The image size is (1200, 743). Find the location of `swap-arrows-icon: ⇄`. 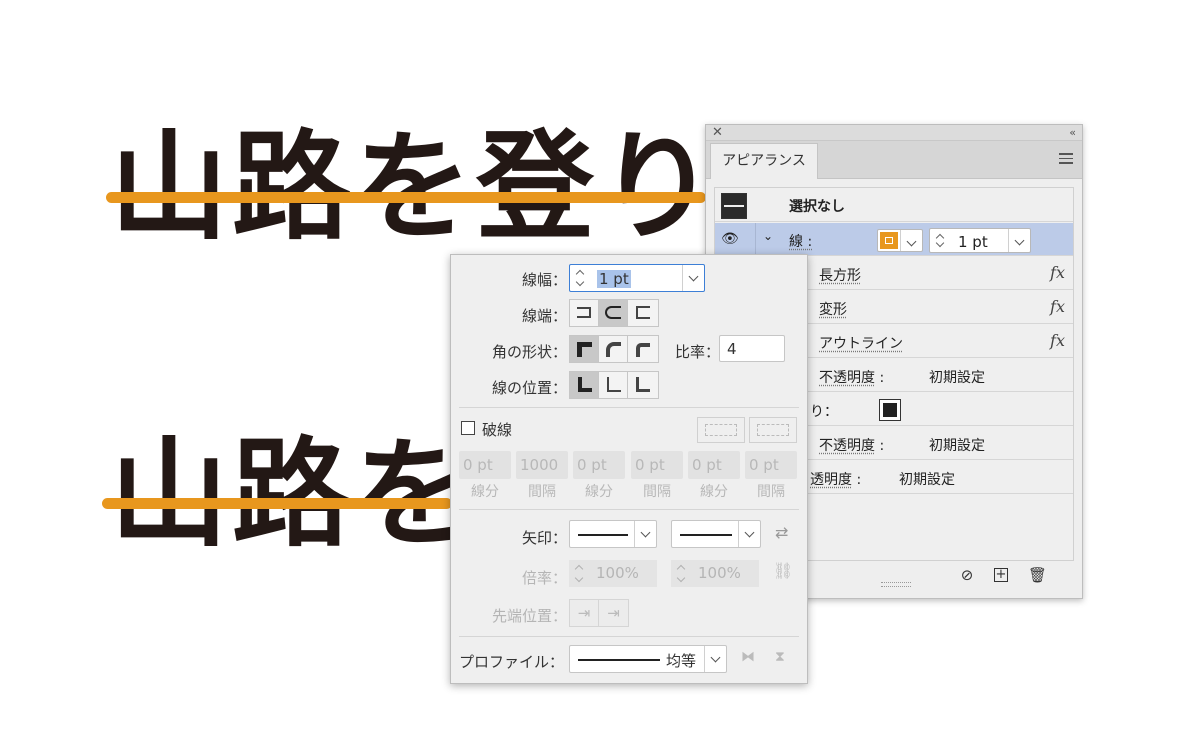

swap-arrows-icon: ⇄ is located at coordinates (781, 532).